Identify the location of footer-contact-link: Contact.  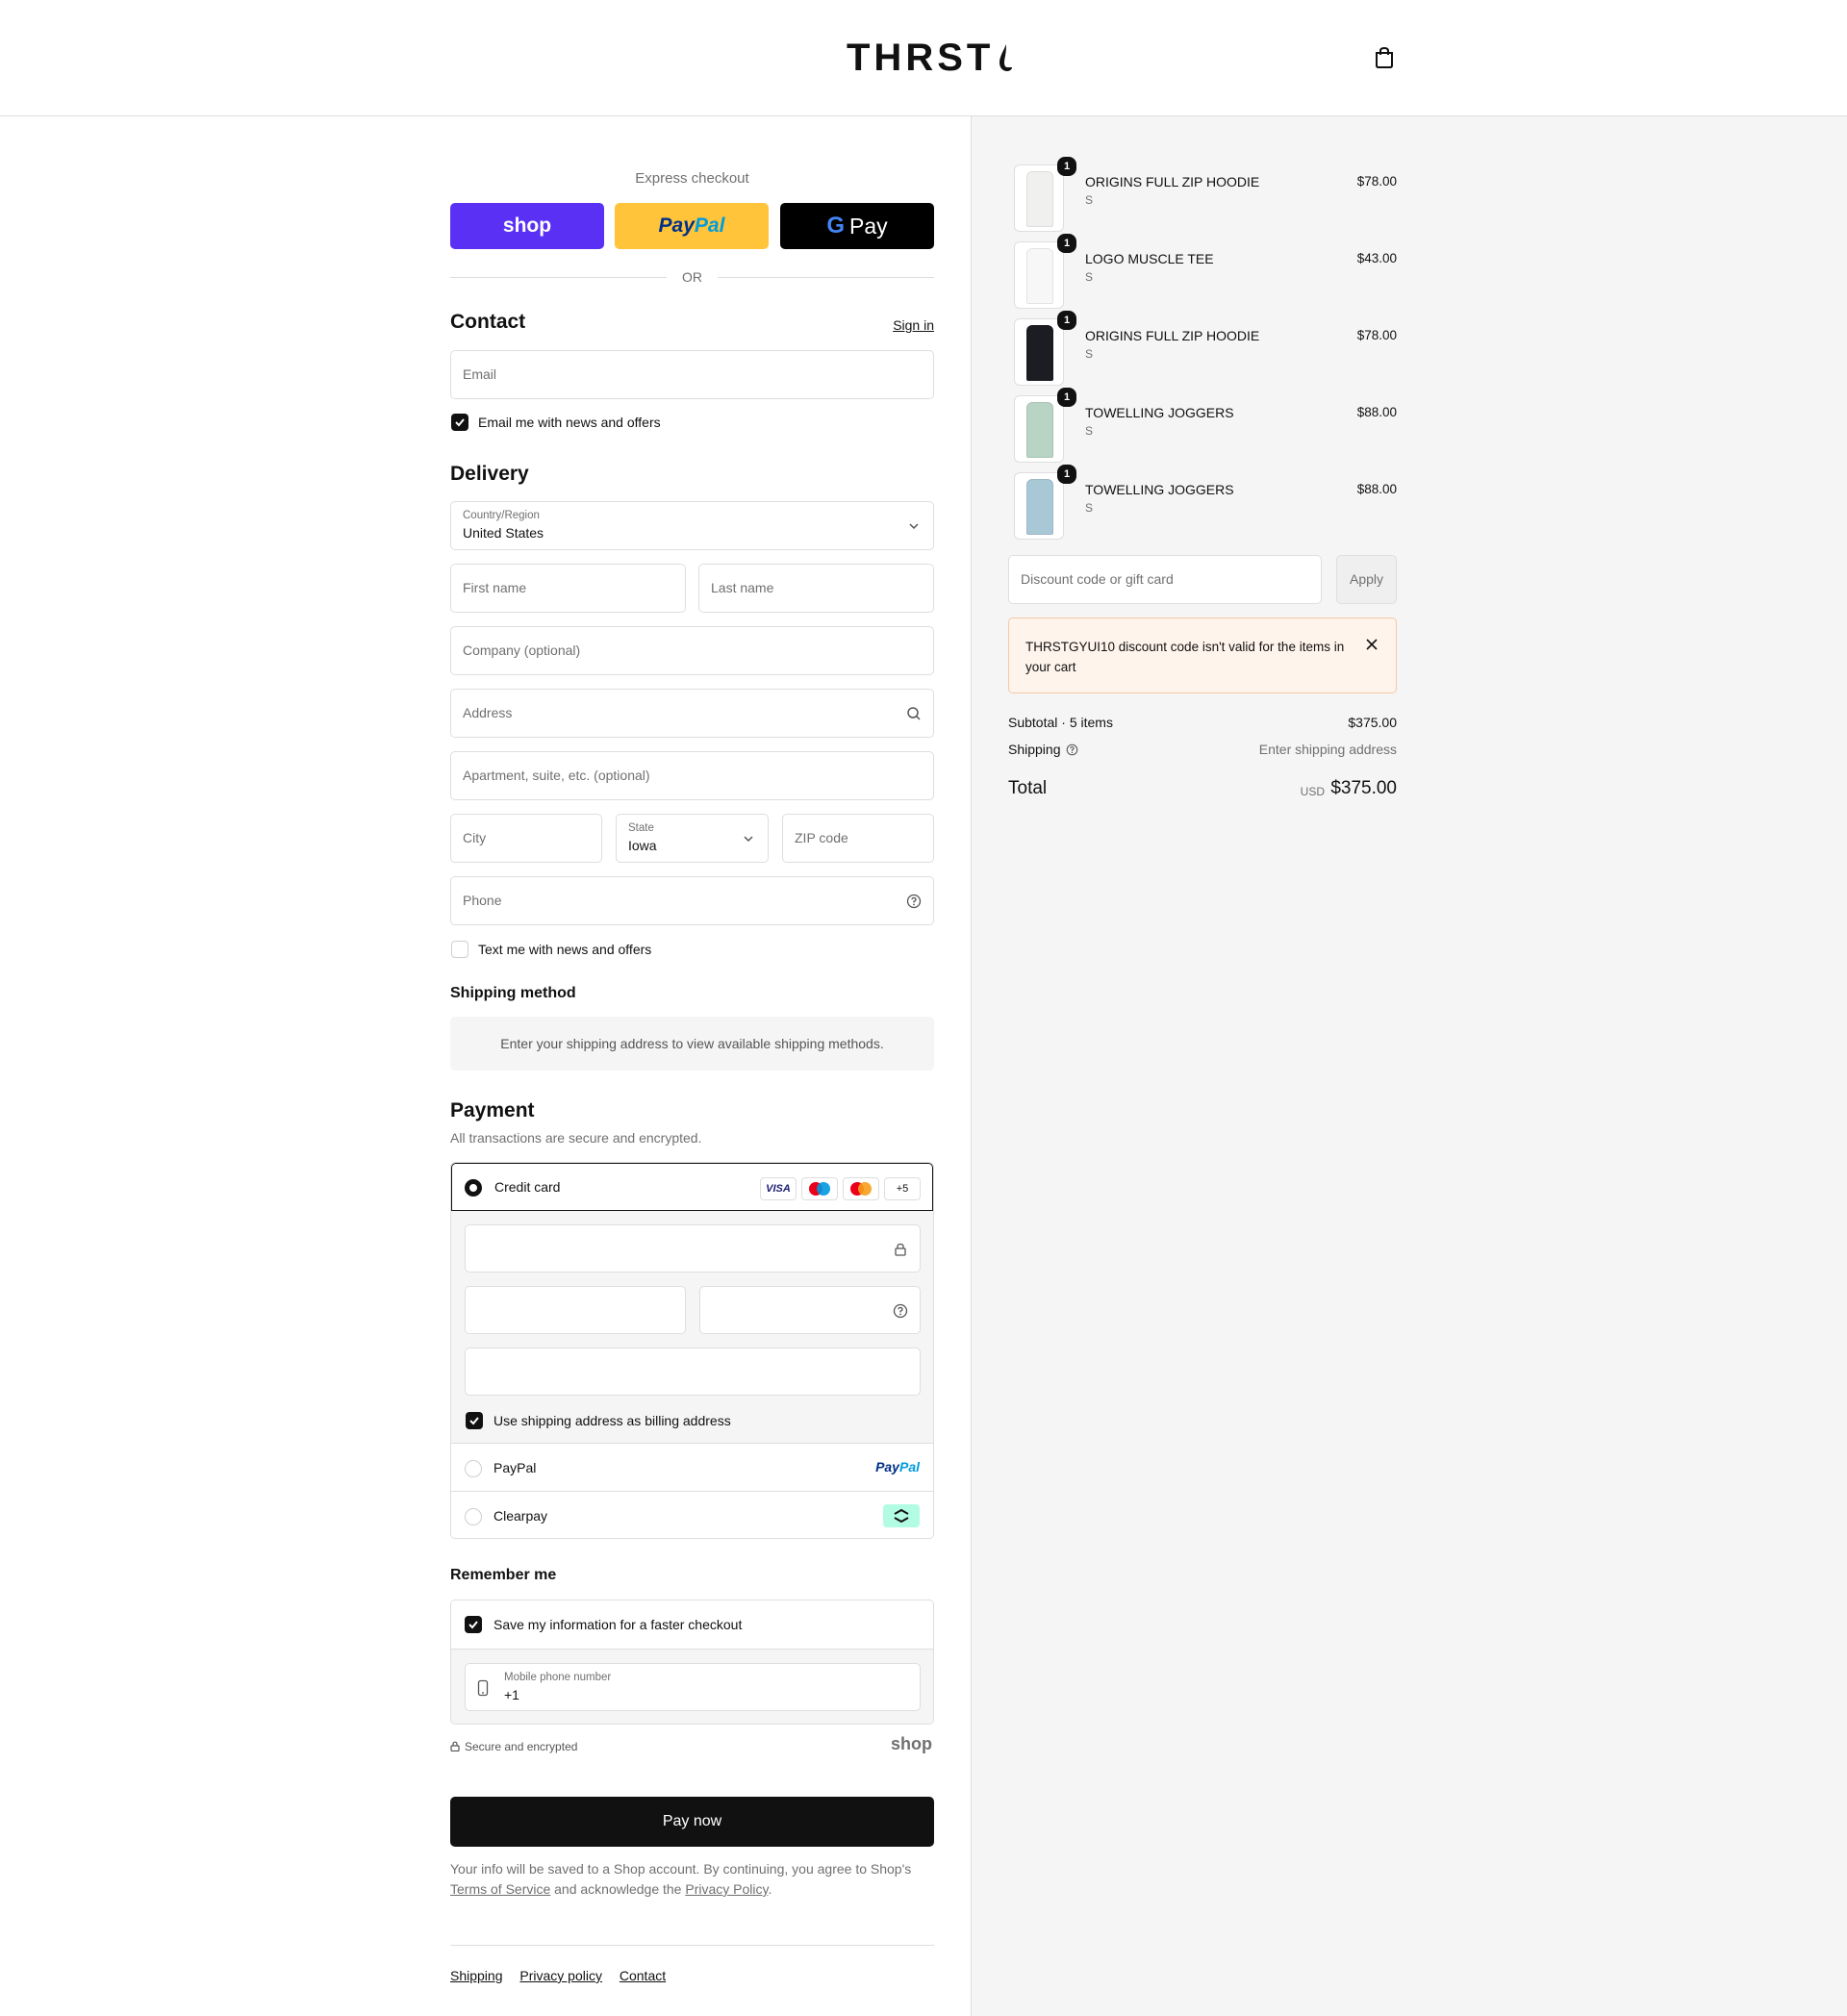
(643, 1976).